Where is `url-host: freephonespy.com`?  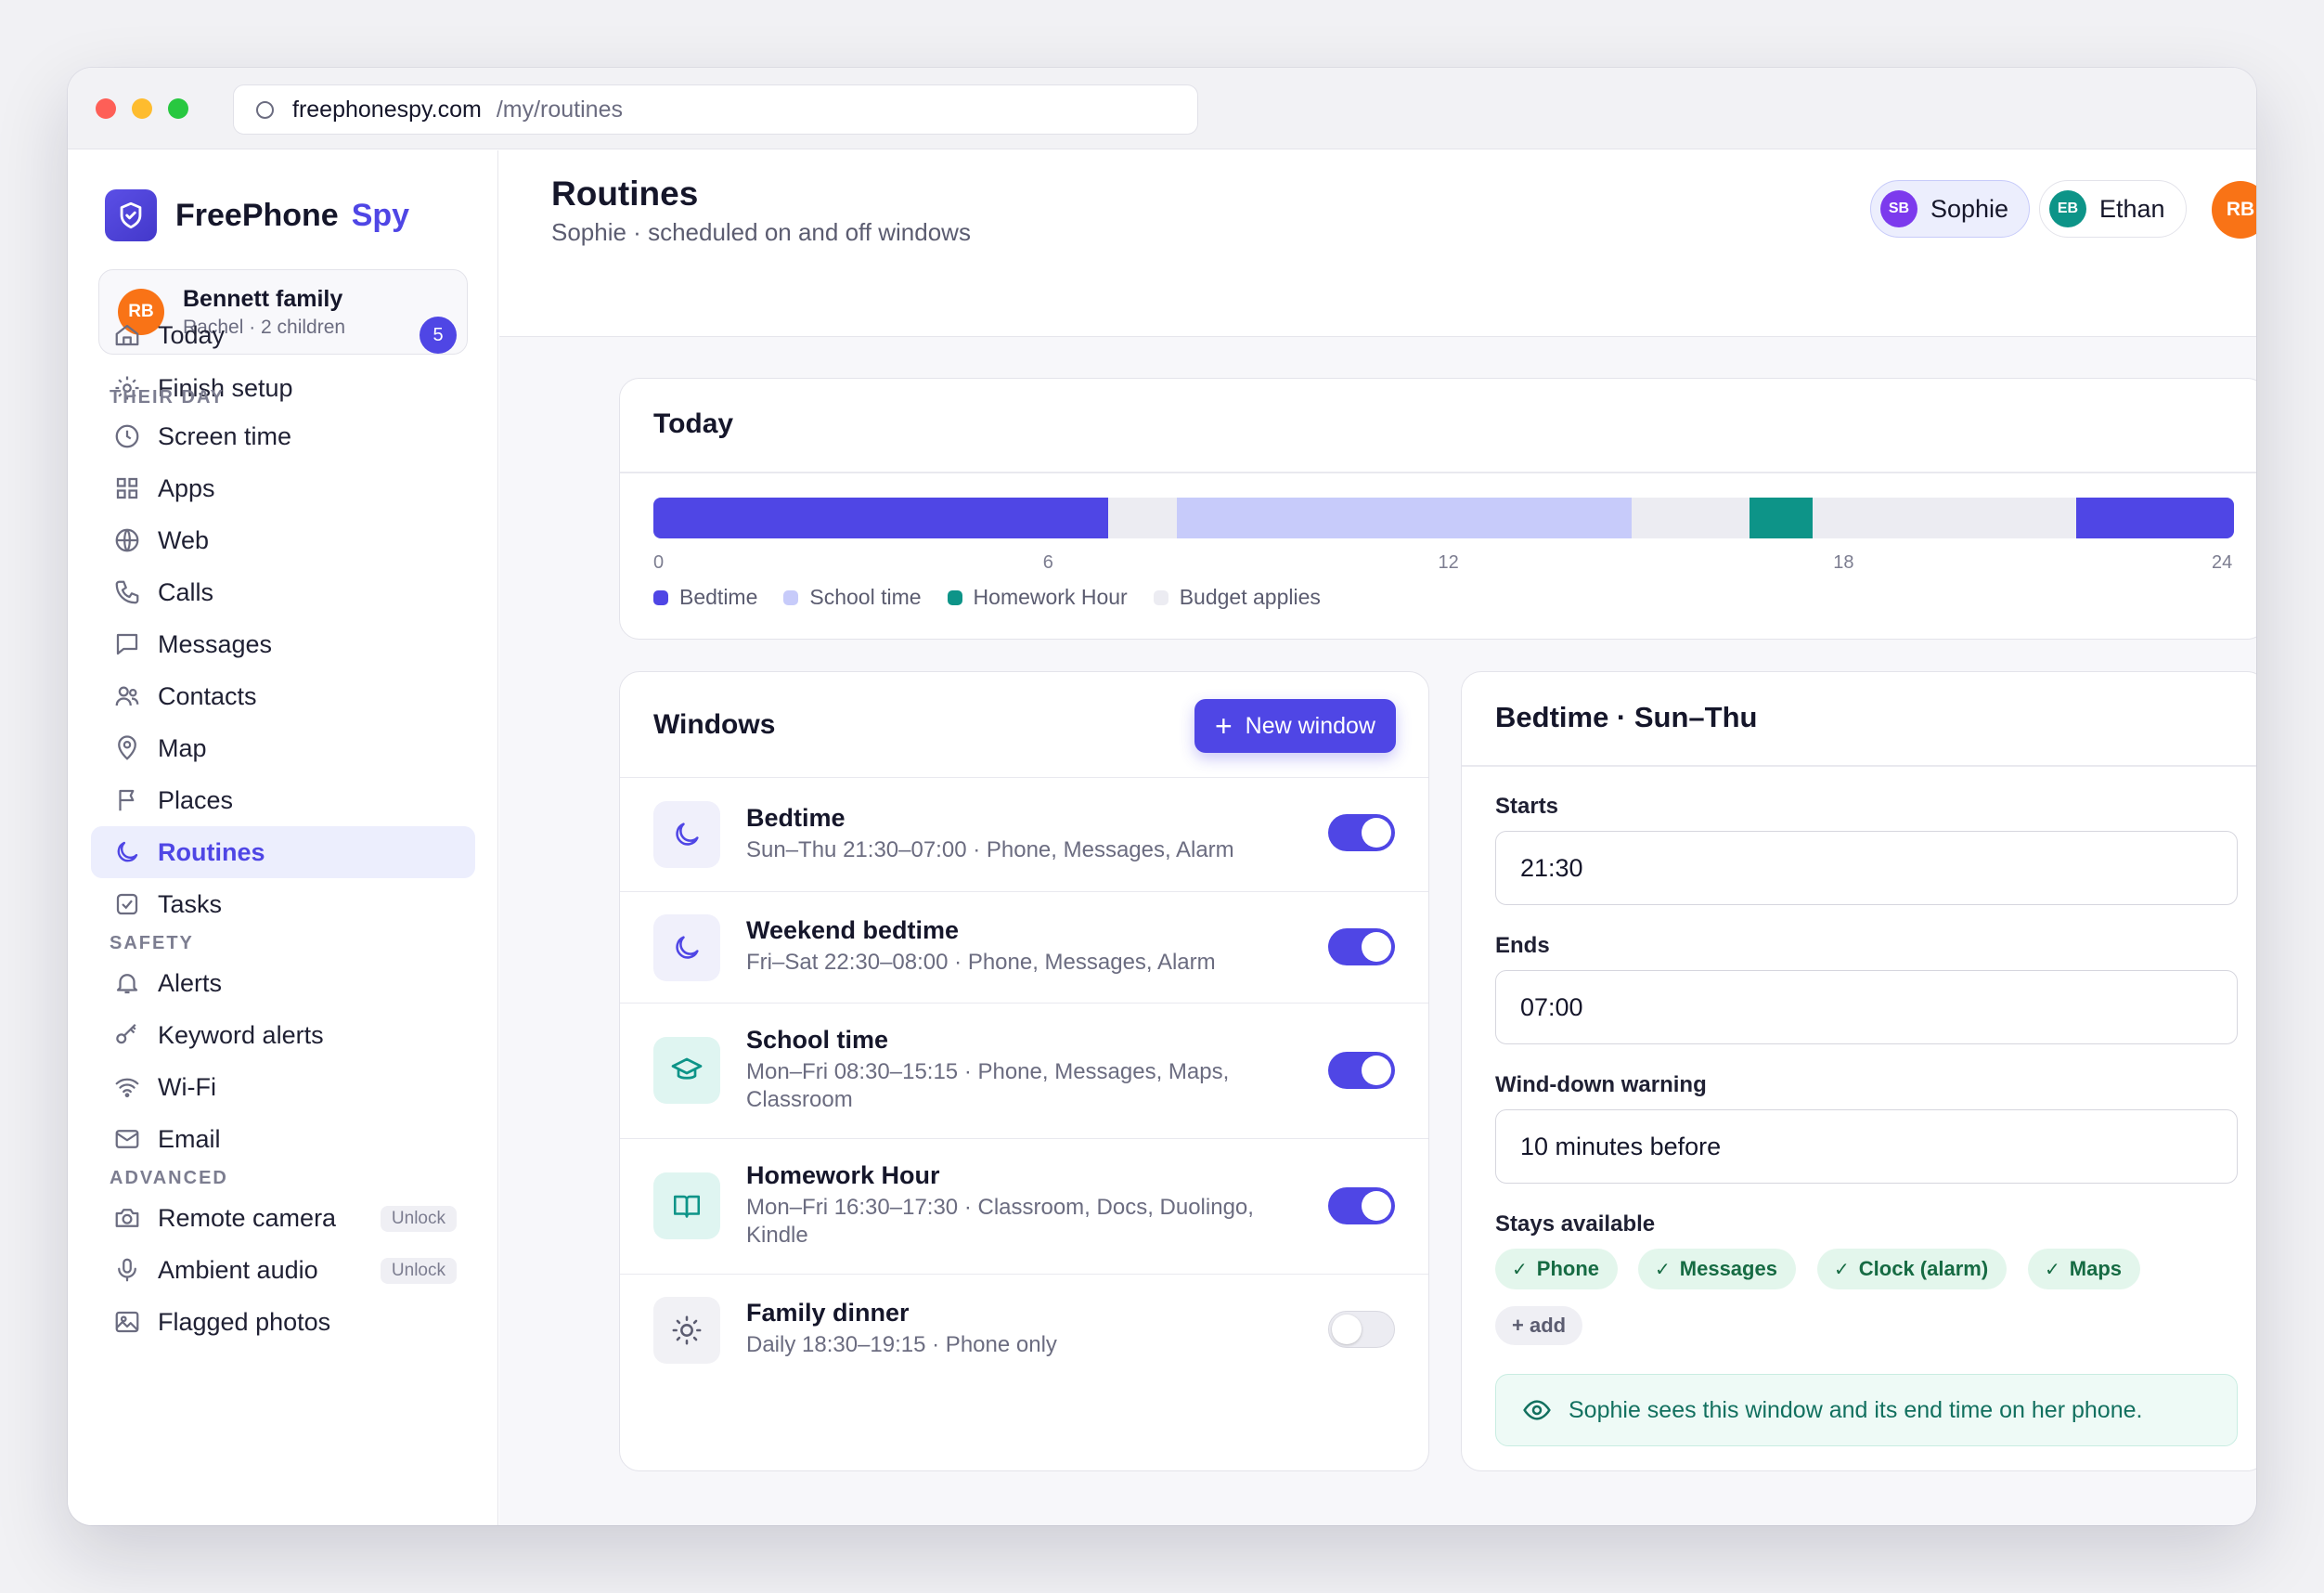 url-host: freephonespy.com is located at coordinates (387, 109).